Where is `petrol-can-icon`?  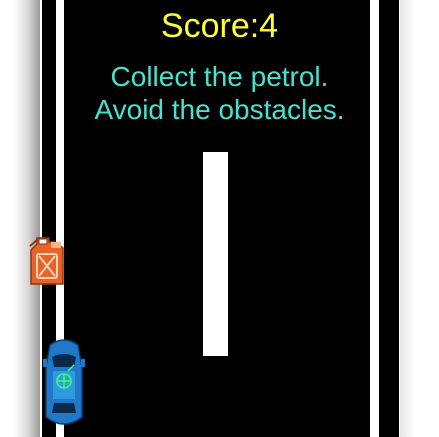 petrol-can-icon is located at coordinates (46, 261).